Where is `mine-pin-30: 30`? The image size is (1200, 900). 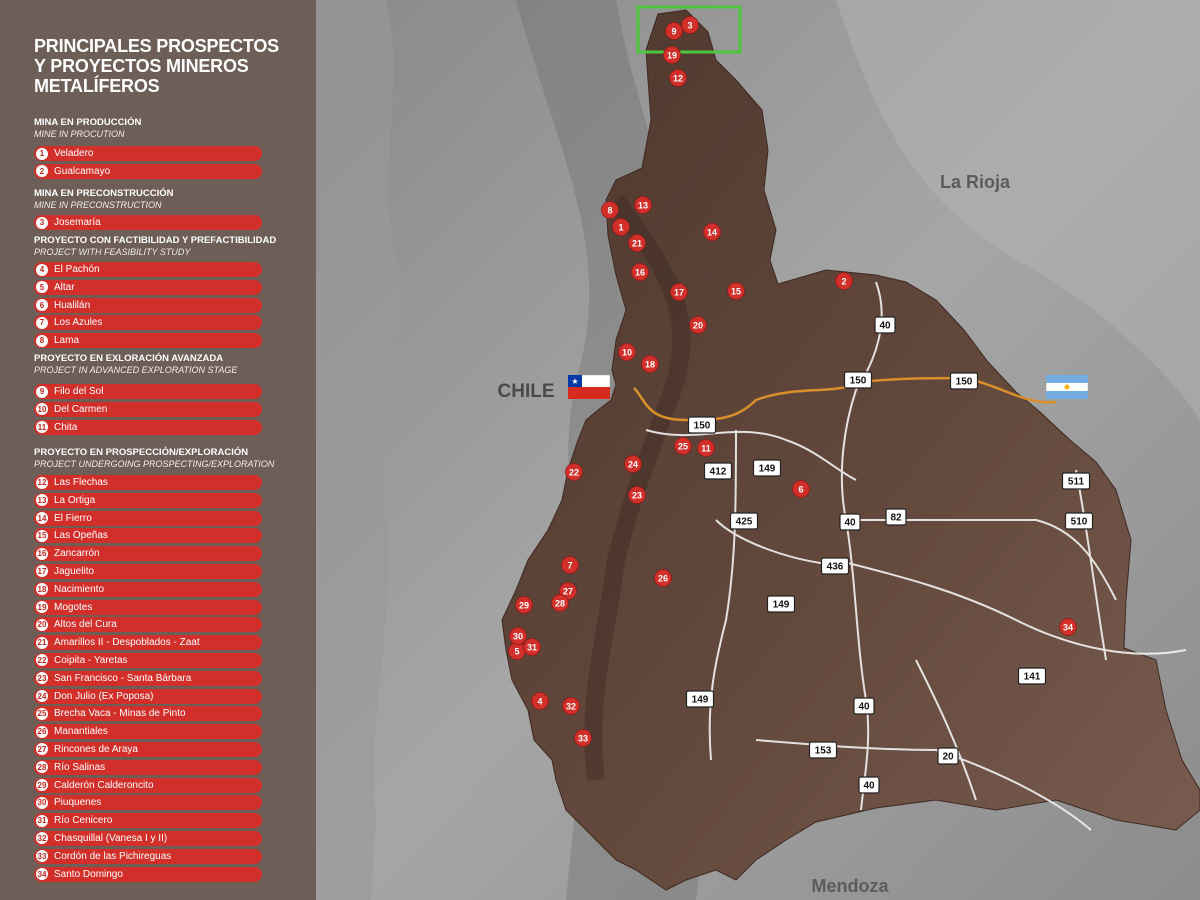
mine-pin-30: 30 is located at coordinates (518, 636).